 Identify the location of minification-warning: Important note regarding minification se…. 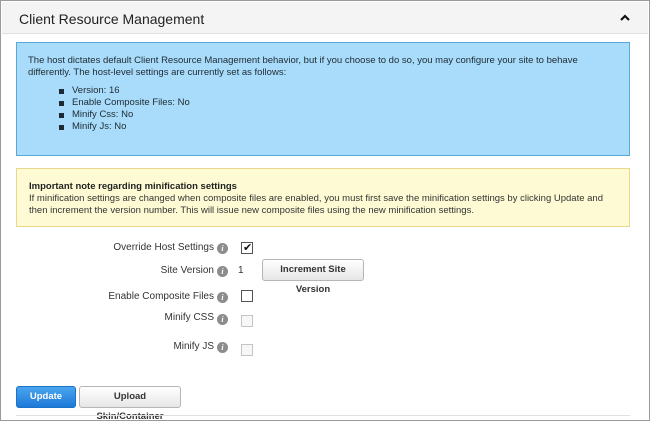
(323, 197).